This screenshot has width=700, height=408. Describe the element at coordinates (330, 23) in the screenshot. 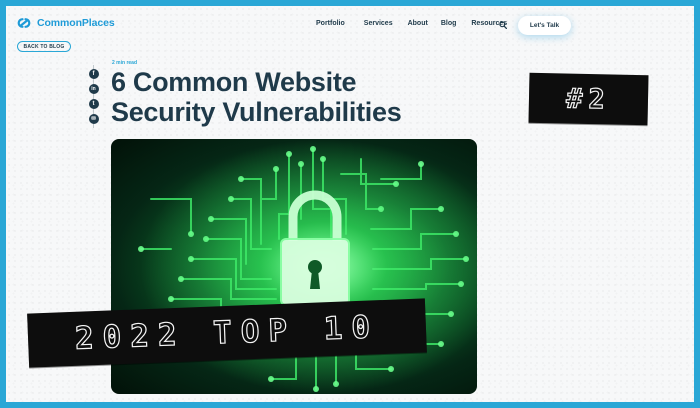

I see `nav-portfolio: Portfolio` at that location.